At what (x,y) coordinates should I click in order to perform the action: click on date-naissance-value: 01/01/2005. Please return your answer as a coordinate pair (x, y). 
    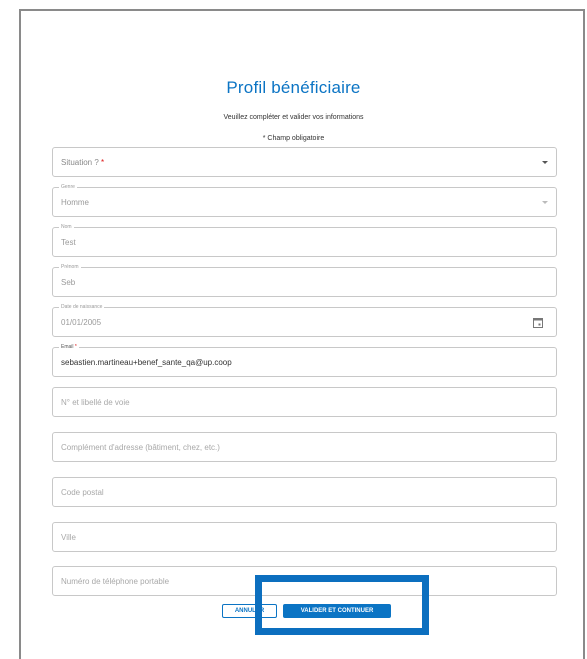
    Looking at the image, I should click on (81, 322).